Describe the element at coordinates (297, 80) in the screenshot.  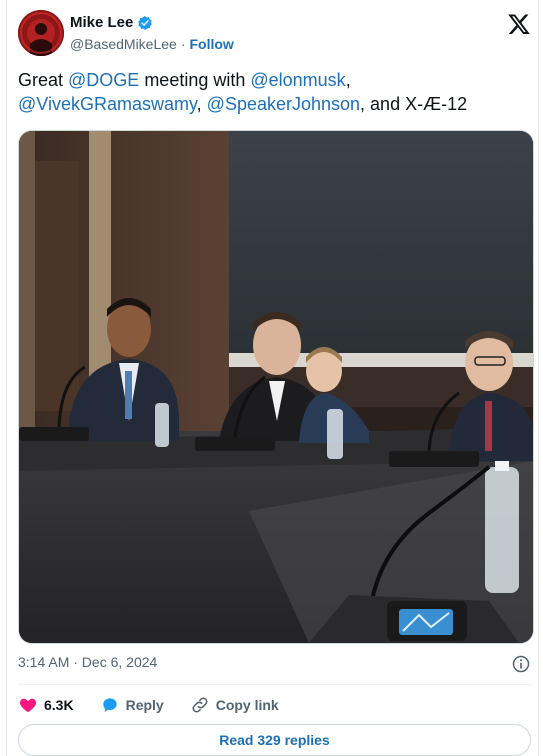
I see `mention-elonmusk: @elonmusk` at that location.